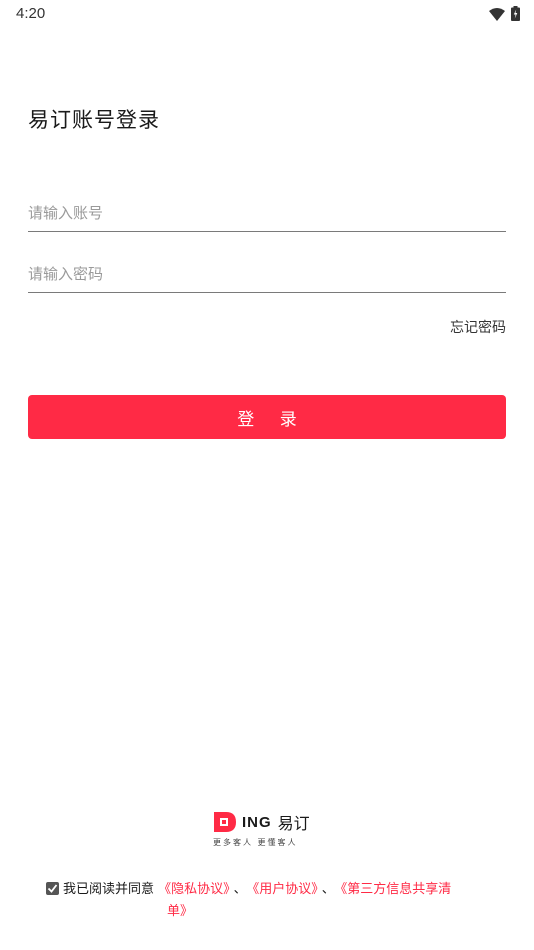 This screenshot has height=950, width=534. What do you see at coordinates (515, 15) in the screenshot?
I see `battery-icon` at bounding box center [515, 15].